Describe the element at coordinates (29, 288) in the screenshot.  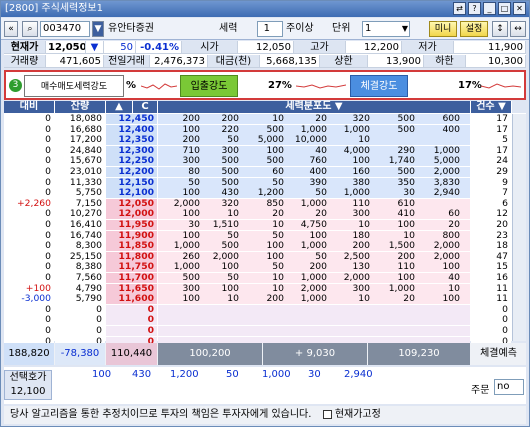
I see `diff-cell: +100` at that location.